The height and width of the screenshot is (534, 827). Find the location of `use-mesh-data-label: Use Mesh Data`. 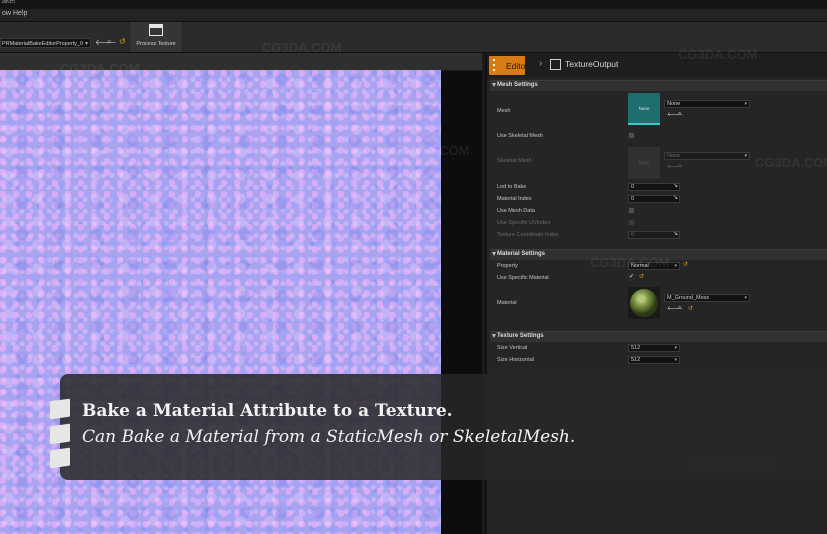

use-mesh-data-label: Use Mesh Data is located at coordinates (516, 211).